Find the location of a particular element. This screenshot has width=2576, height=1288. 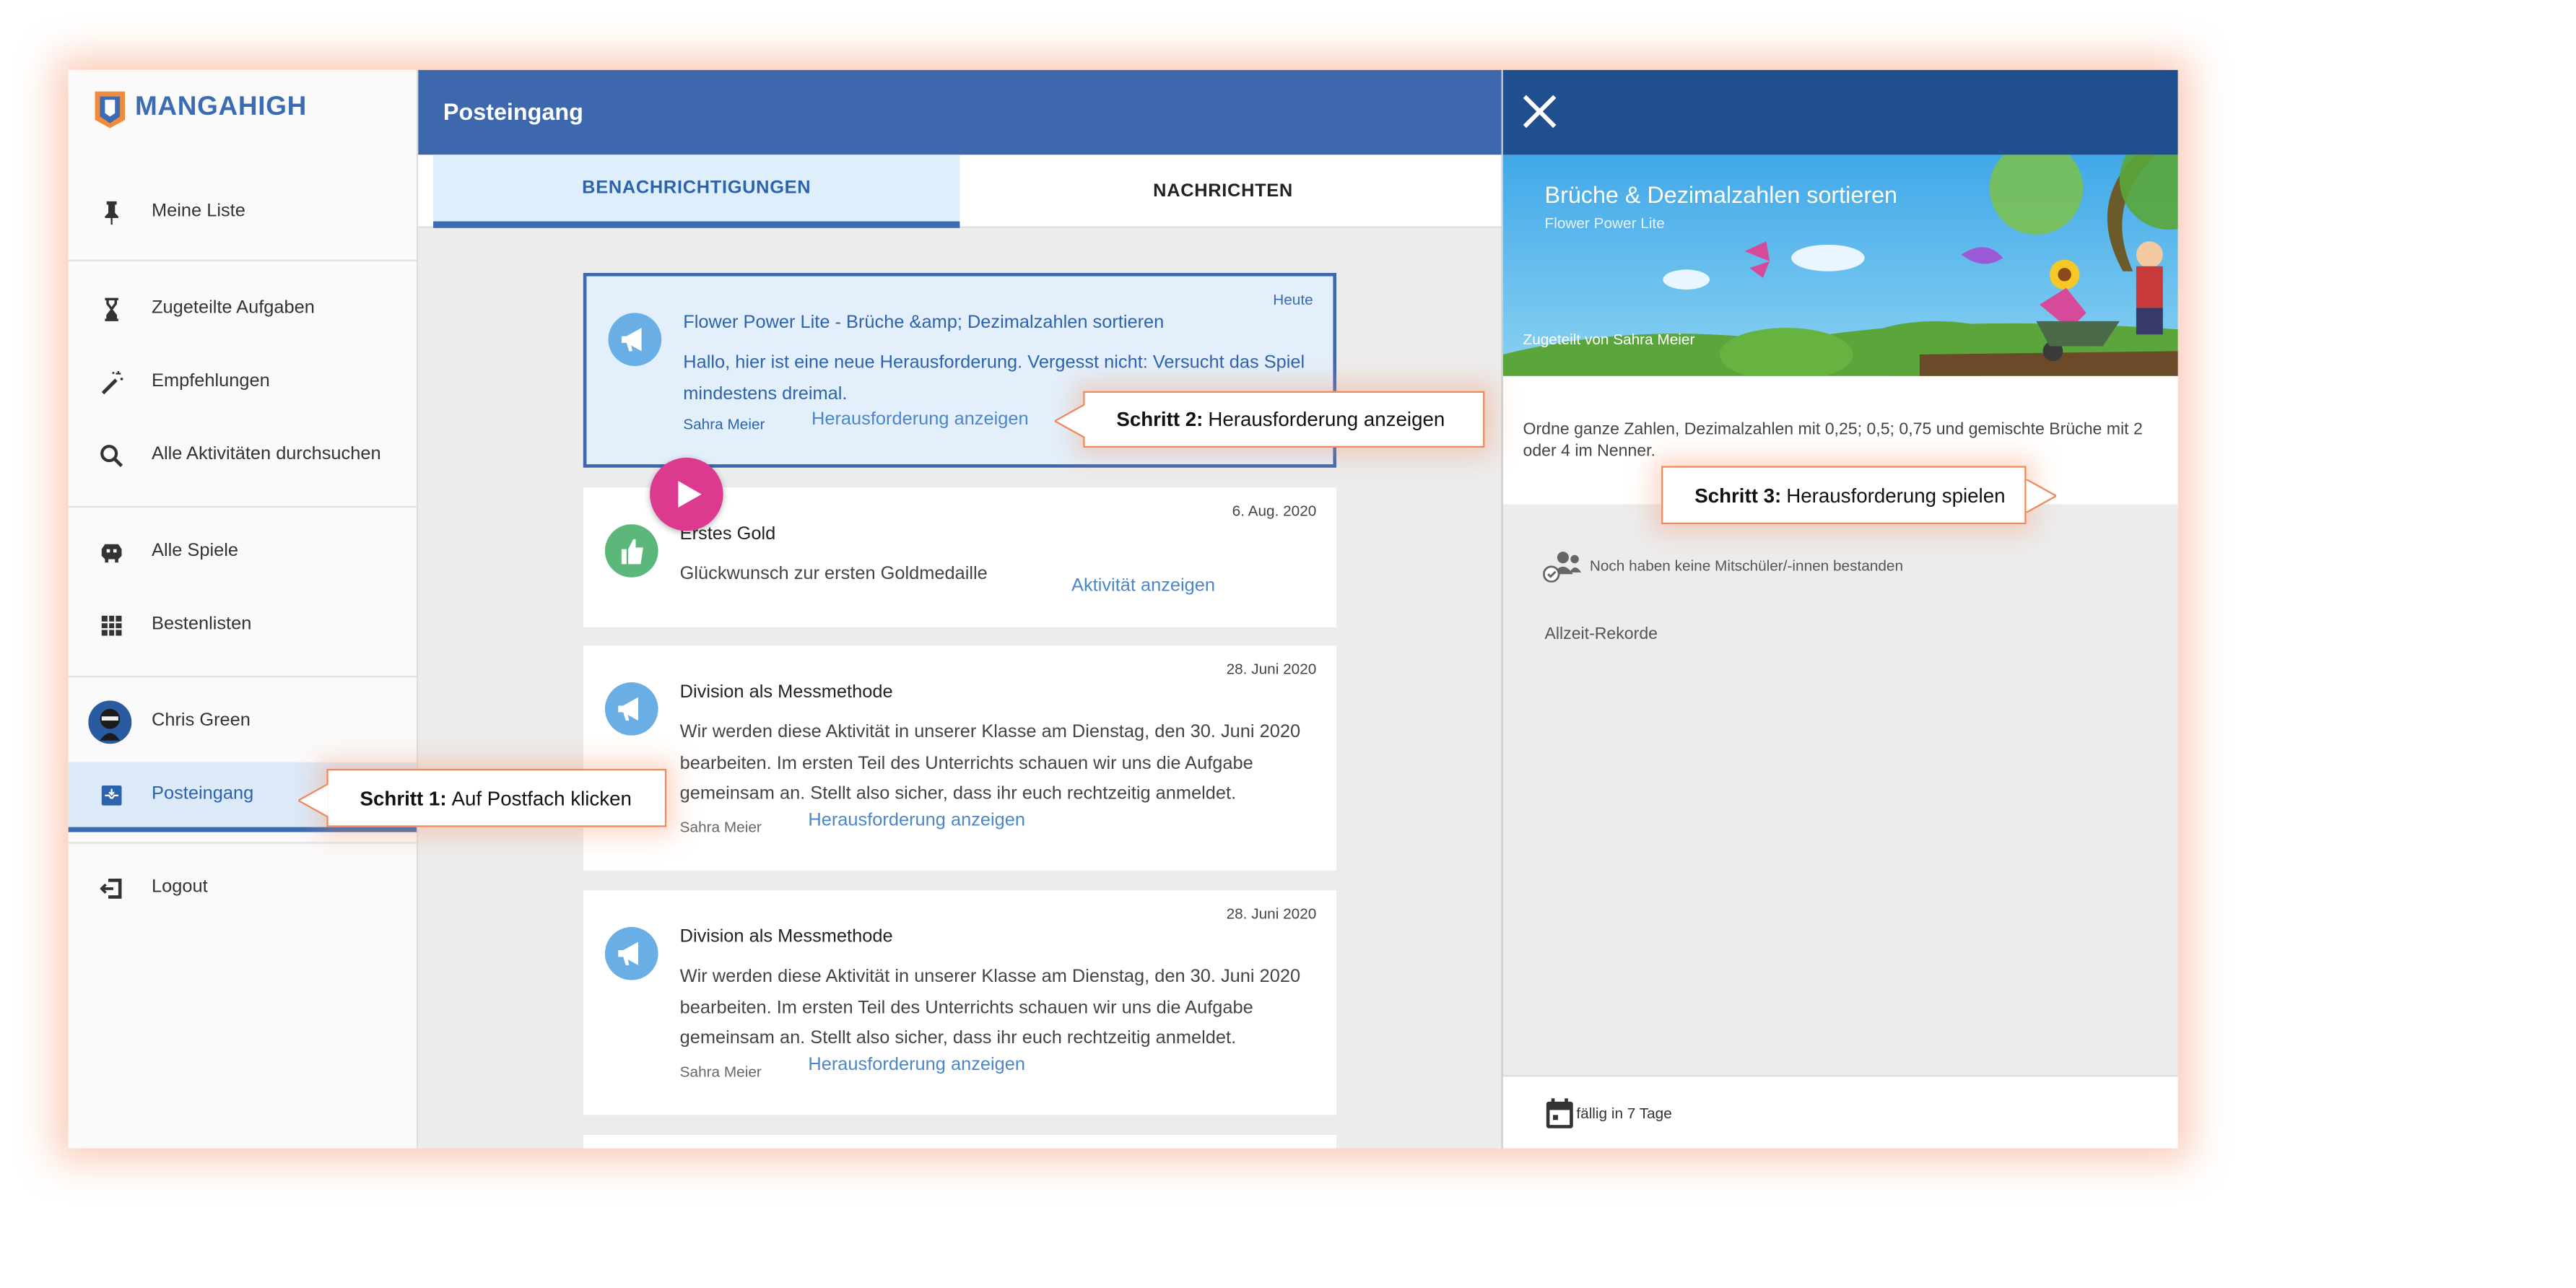

classmates-icon is located at coordinates (1562, 567).